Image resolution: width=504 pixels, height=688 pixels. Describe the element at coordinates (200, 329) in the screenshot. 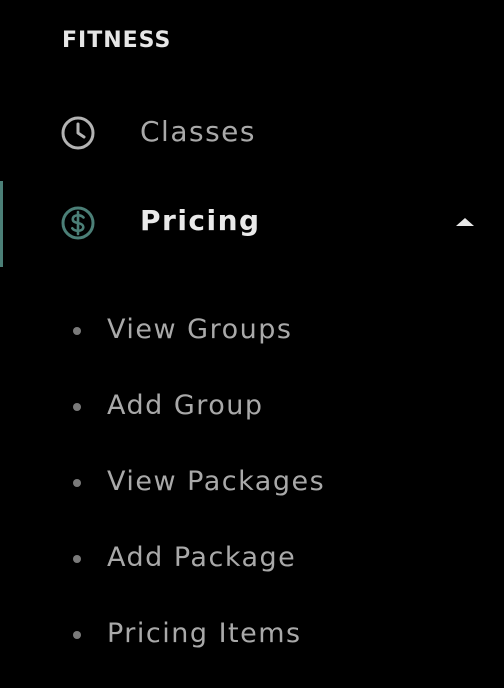

I see `submenu-item-label: View Groups` at that location.